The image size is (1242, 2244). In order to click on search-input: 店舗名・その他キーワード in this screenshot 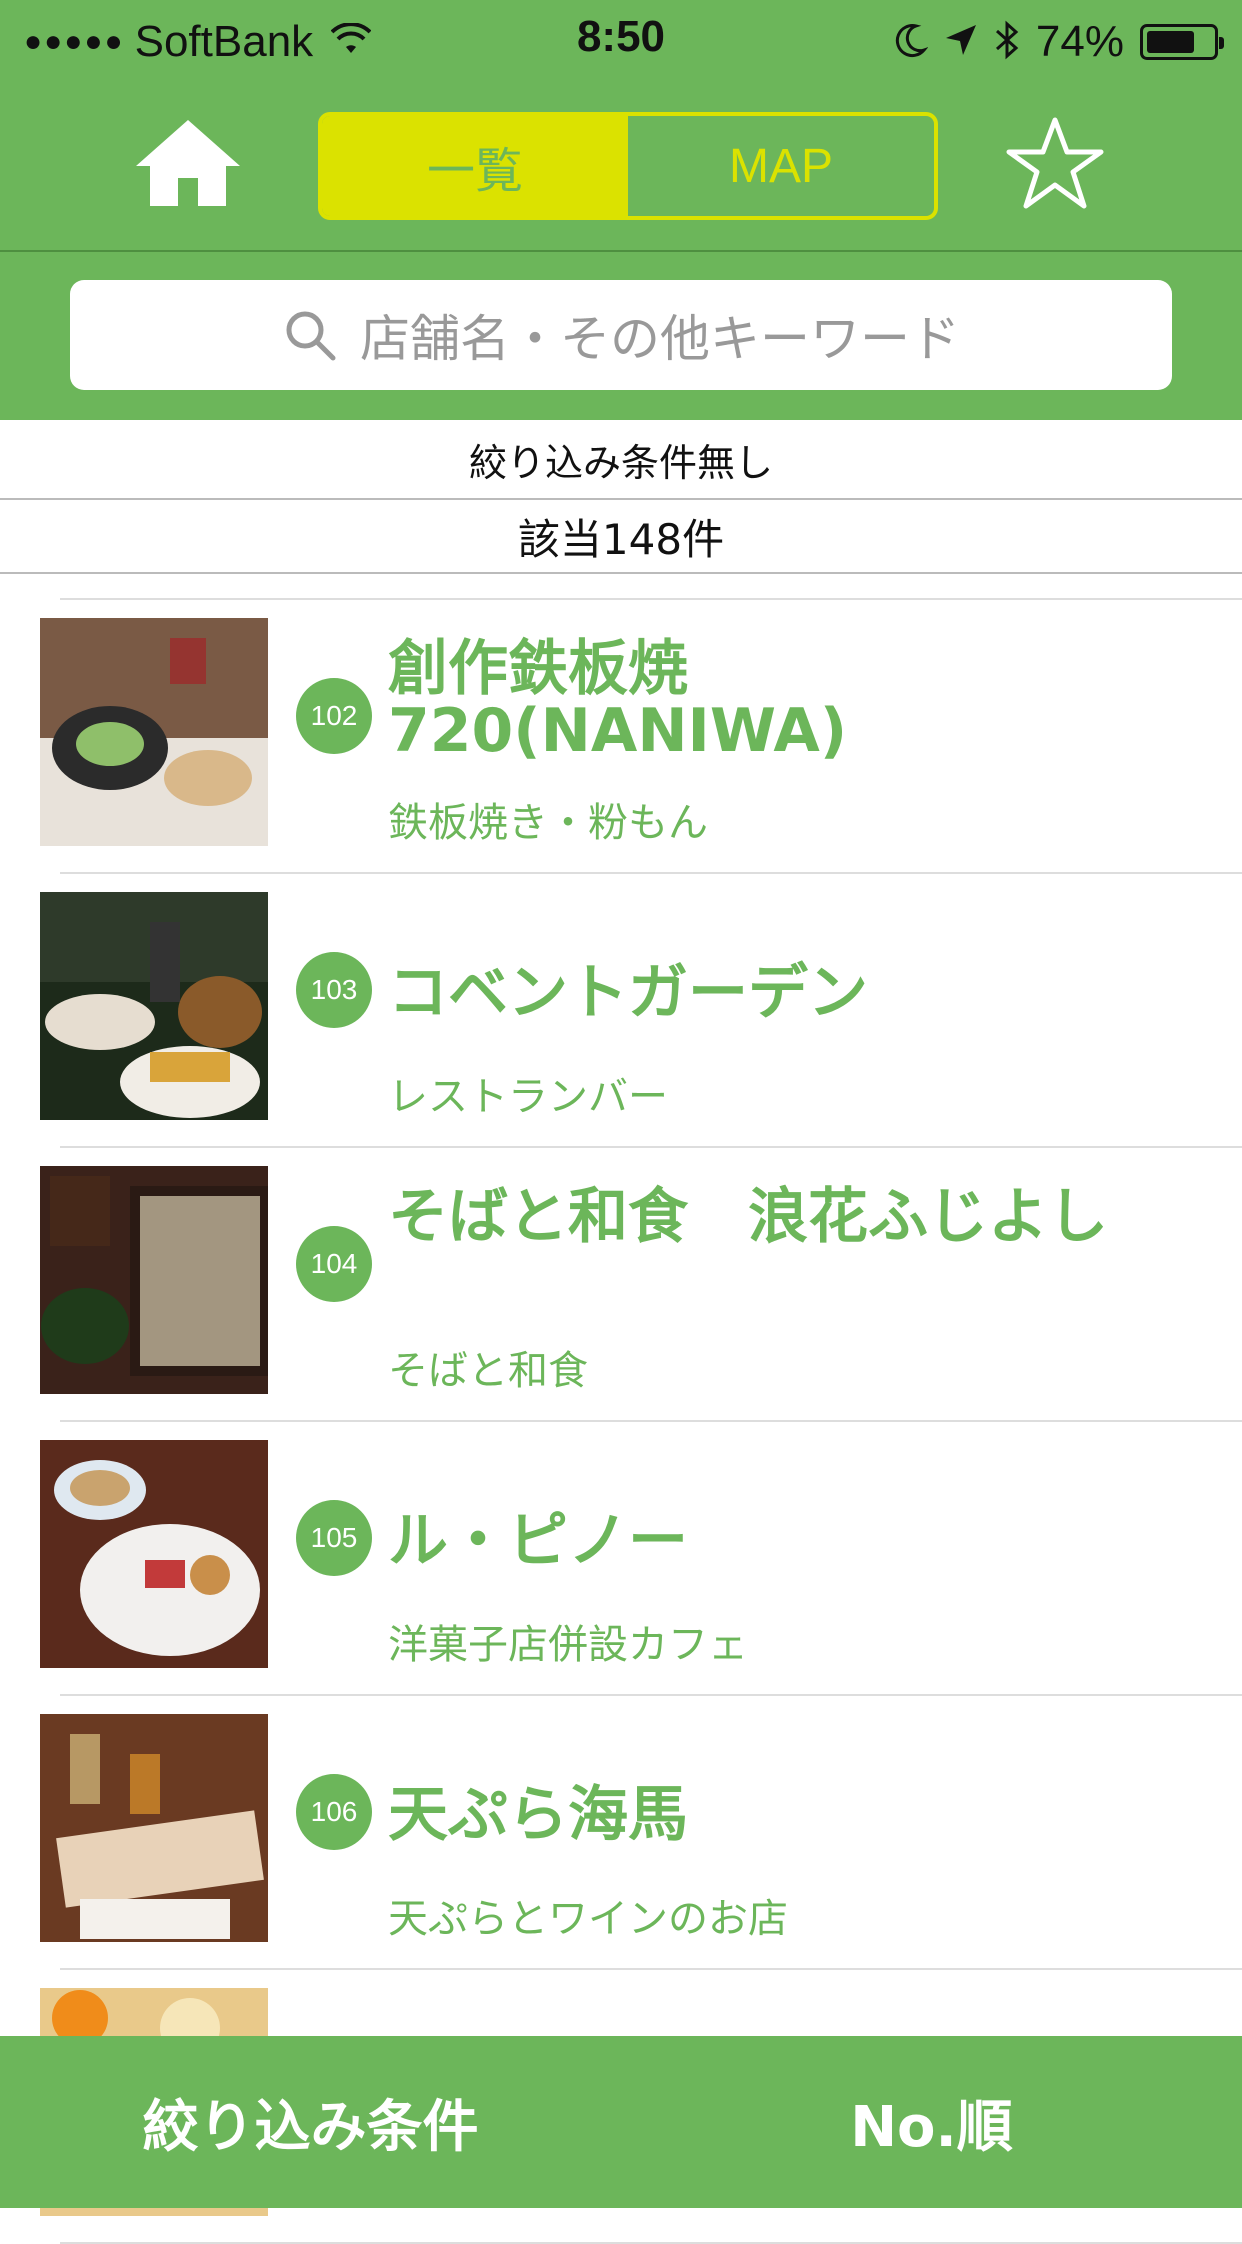, I will do `click(621, 335)`.